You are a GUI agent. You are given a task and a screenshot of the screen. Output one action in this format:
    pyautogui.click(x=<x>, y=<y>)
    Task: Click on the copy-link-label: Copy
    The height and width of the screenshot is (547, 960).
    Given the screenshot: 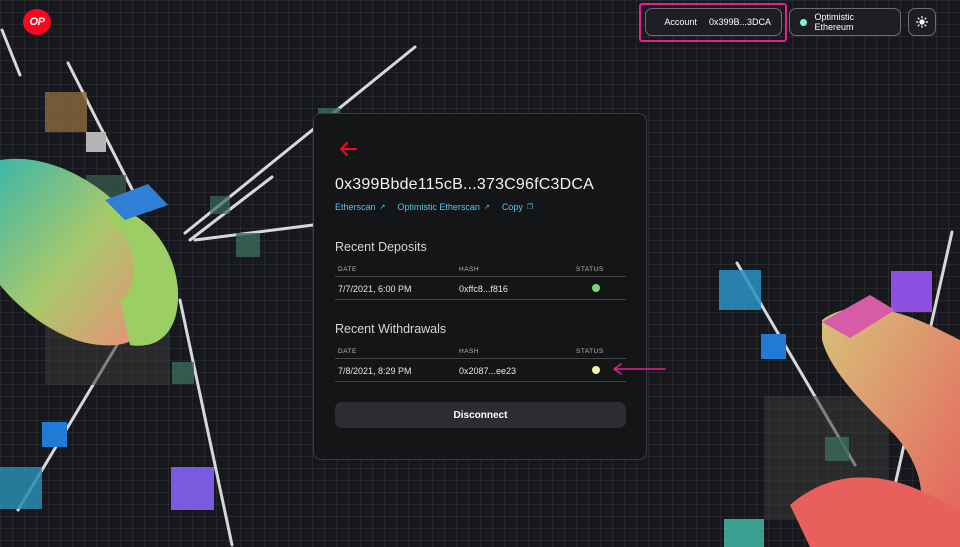 What is the action you would take?
    pyautogui.click(x=512, y=207)
    